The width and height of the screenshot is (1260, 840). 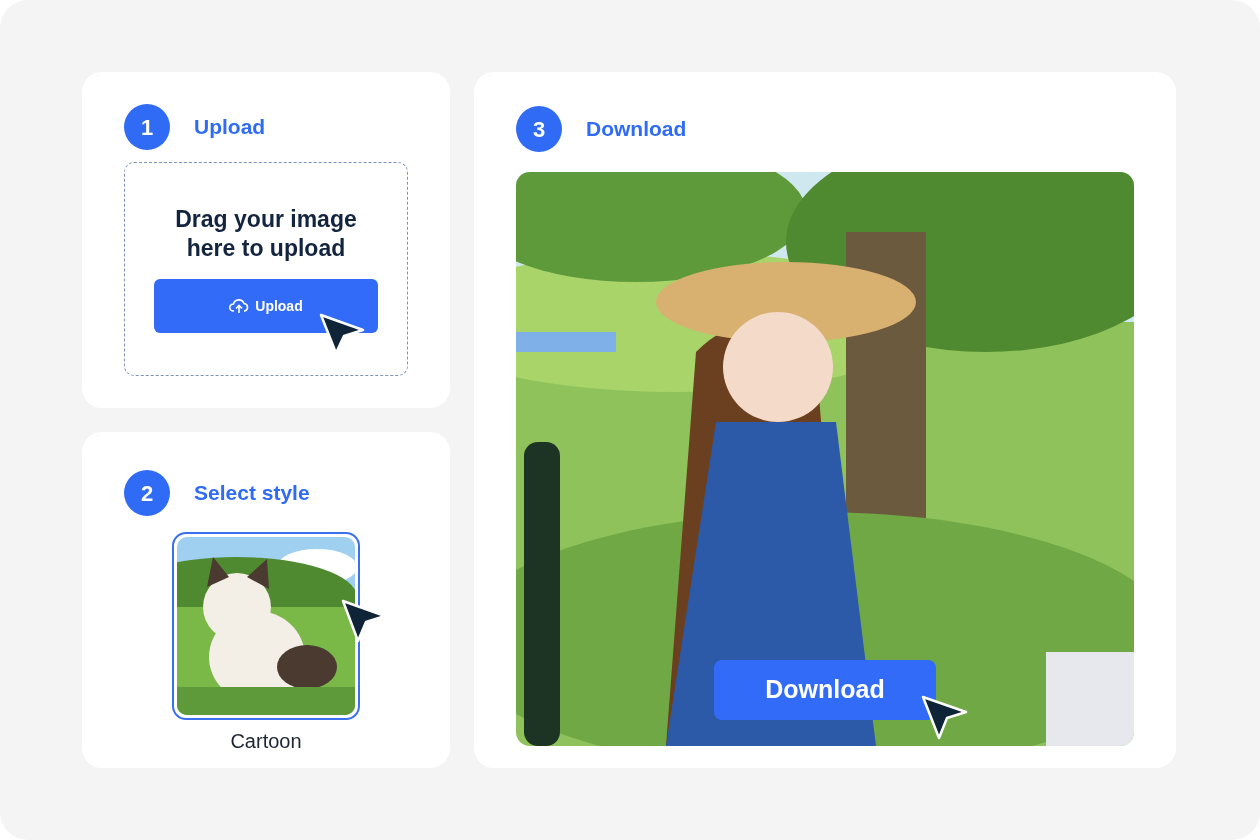 What do you see at coordinates (266, 269) in the screenshot?
I see `drop-zone: Drag your image here to upload Upload` at bounding box center [266, 269].